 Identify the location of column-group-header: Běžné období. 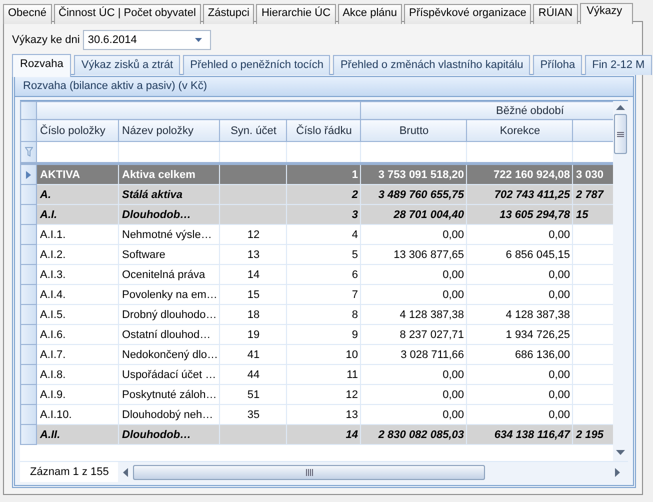
(530, 110).